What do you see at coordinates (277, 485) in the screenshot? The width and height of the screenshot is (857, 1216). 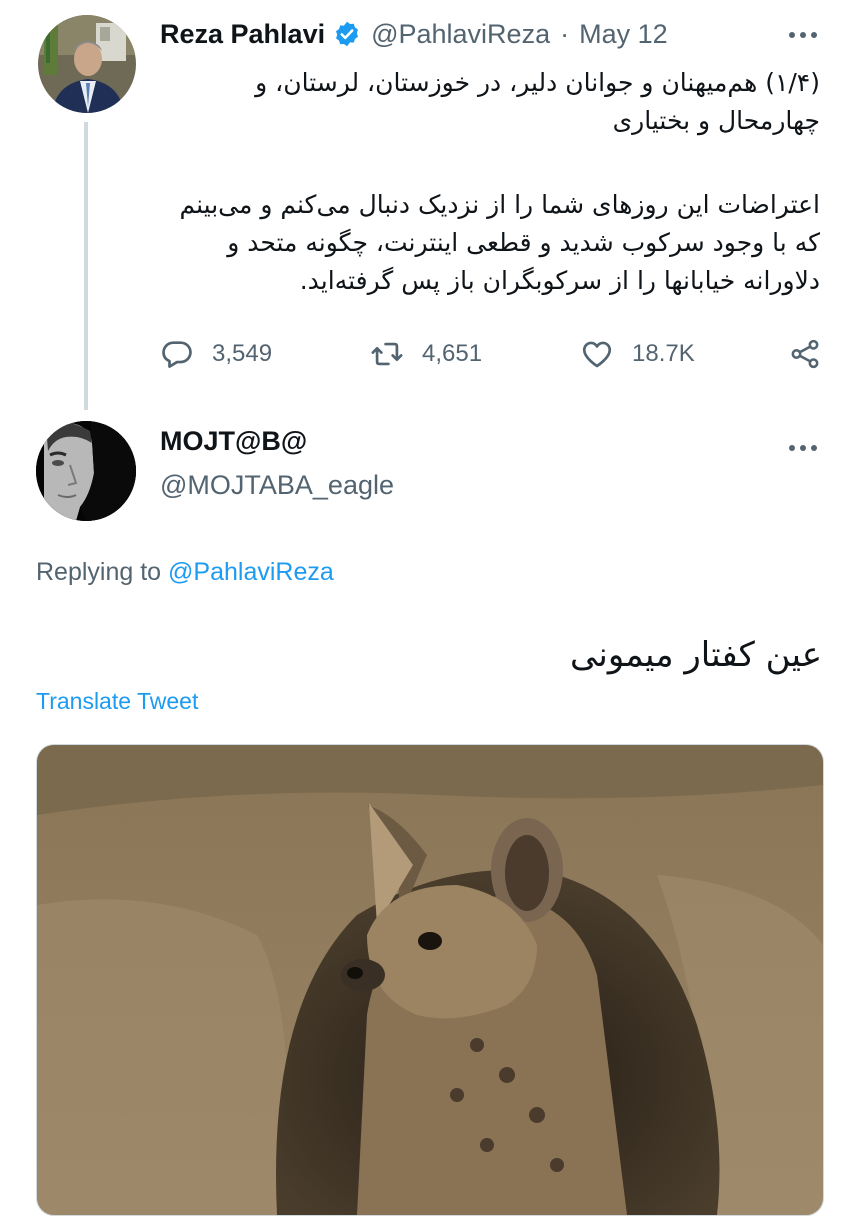 I see `reply-author-handle: @MOJTABA_eagle` at bounding box center [277, 485].